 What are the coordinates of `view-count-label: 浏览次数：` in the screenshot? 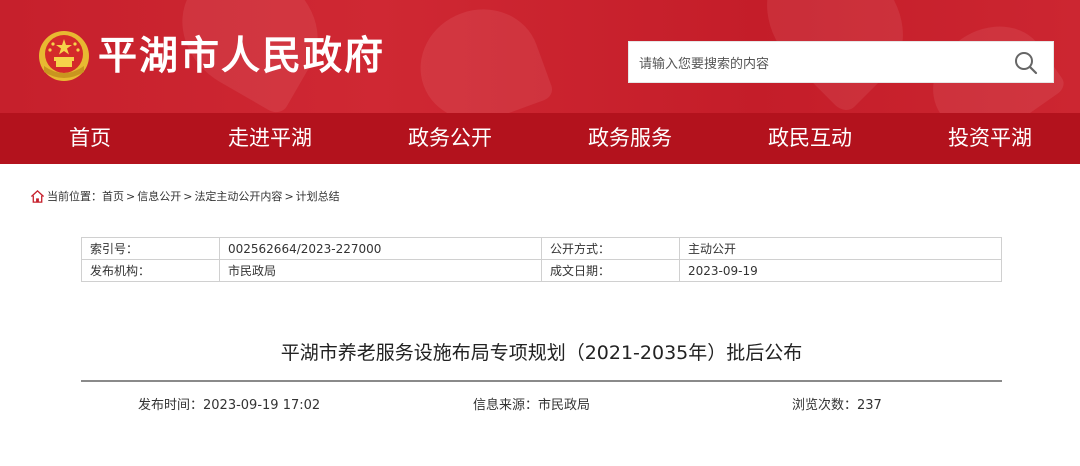 It's located at (825, 405).